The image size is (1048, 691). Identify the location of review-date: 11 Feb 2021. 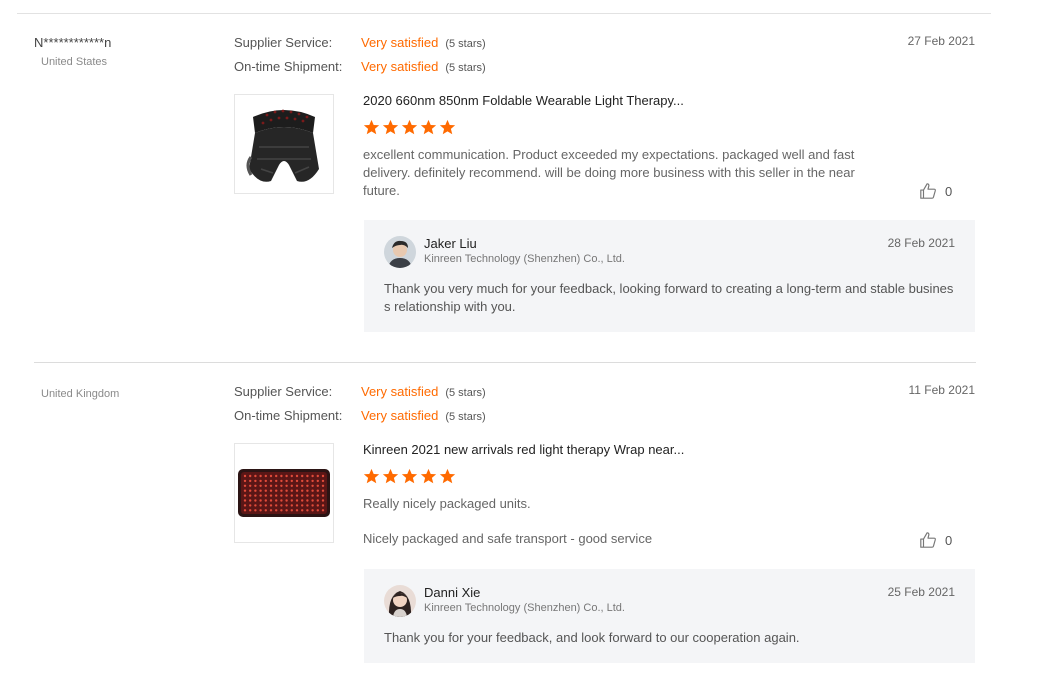
(942, 390).